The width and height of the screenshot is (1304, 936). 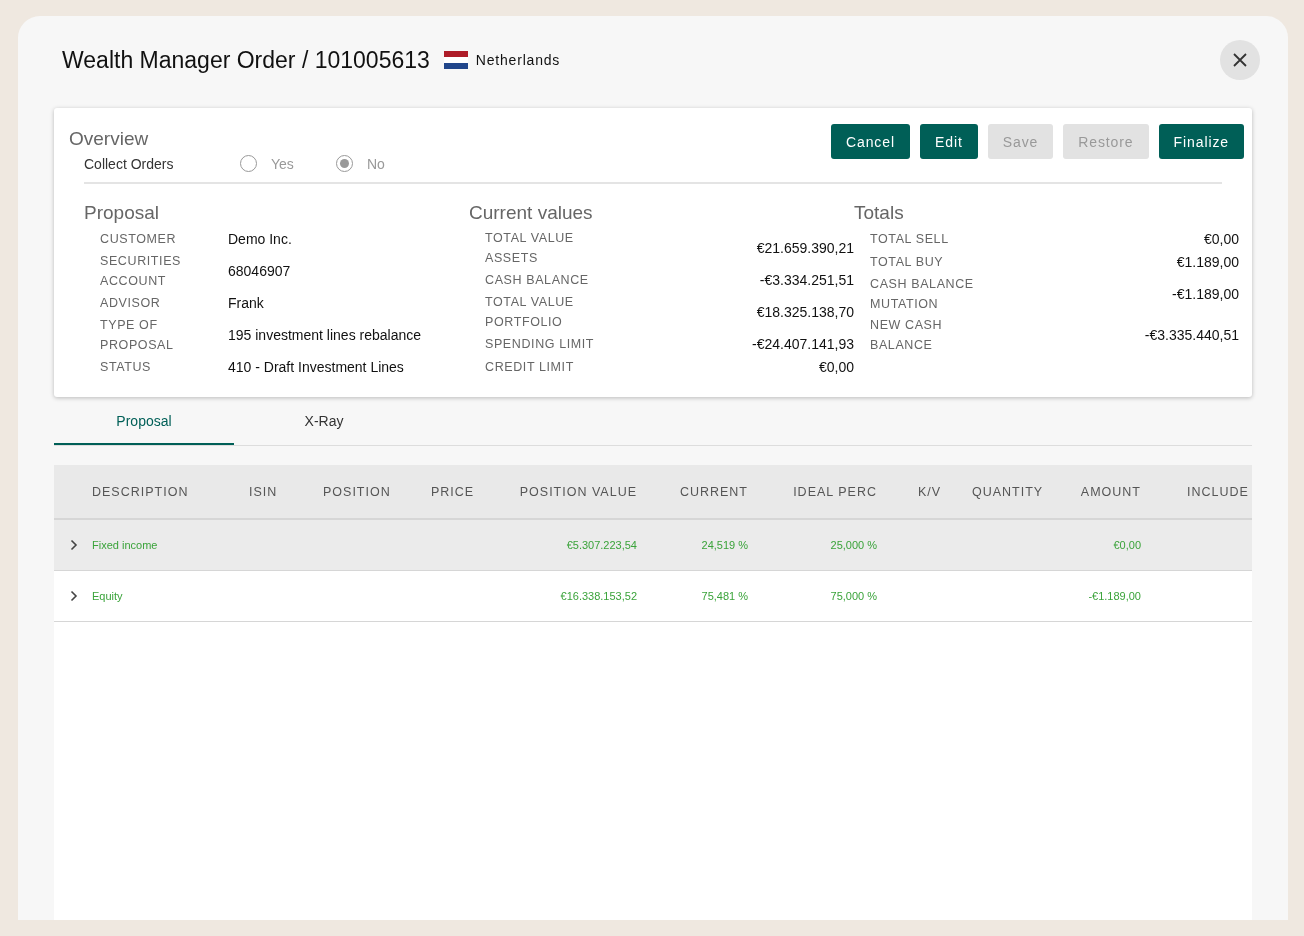 What do you see at coordinates (537, 280) in the screenshot?
I see `field-label: CASH BALANCE` at bounding box center [537, 280].